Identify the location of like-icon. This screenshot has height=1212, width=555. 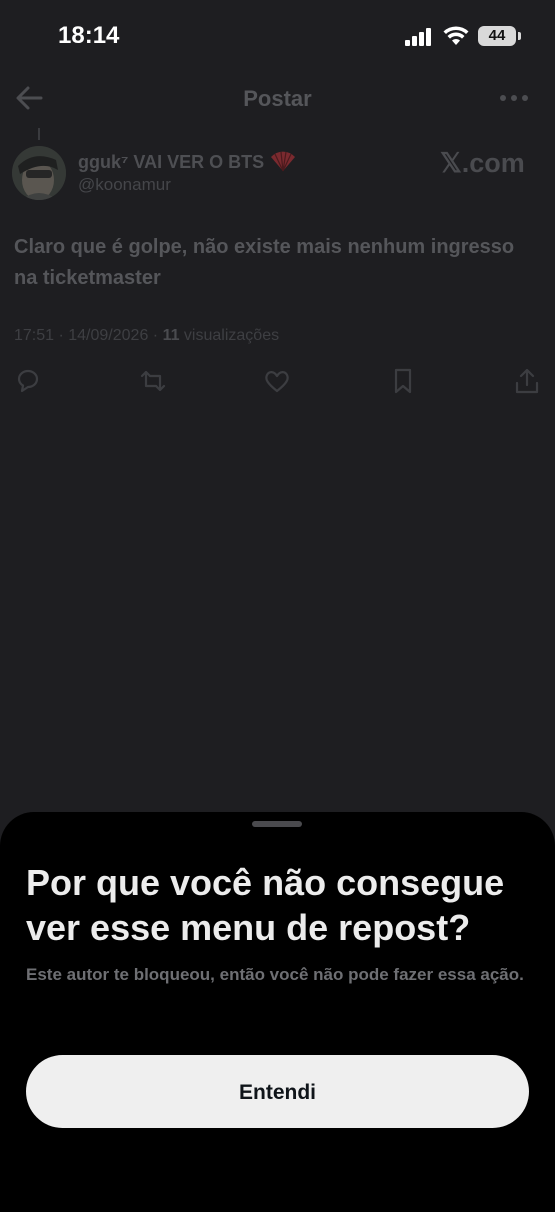
(277, 381).